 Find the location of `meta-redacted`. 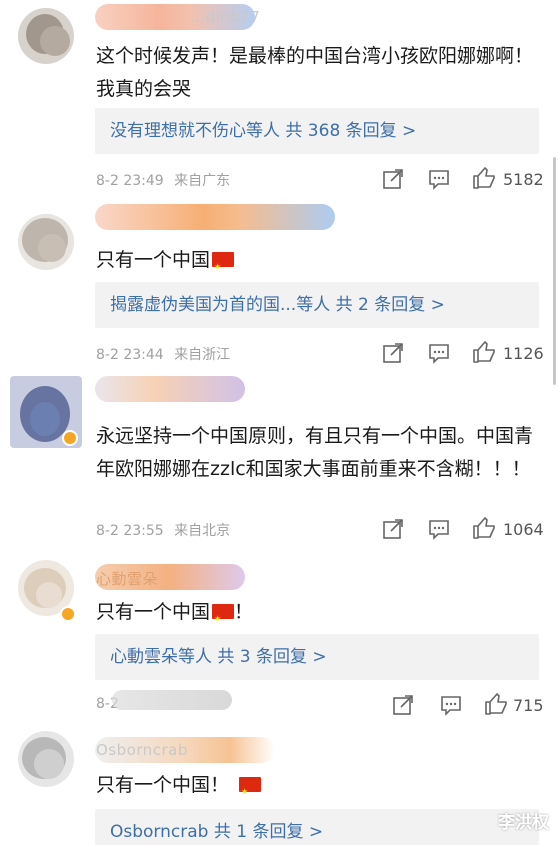

meta-redacted is located at coordinates (172, 700).